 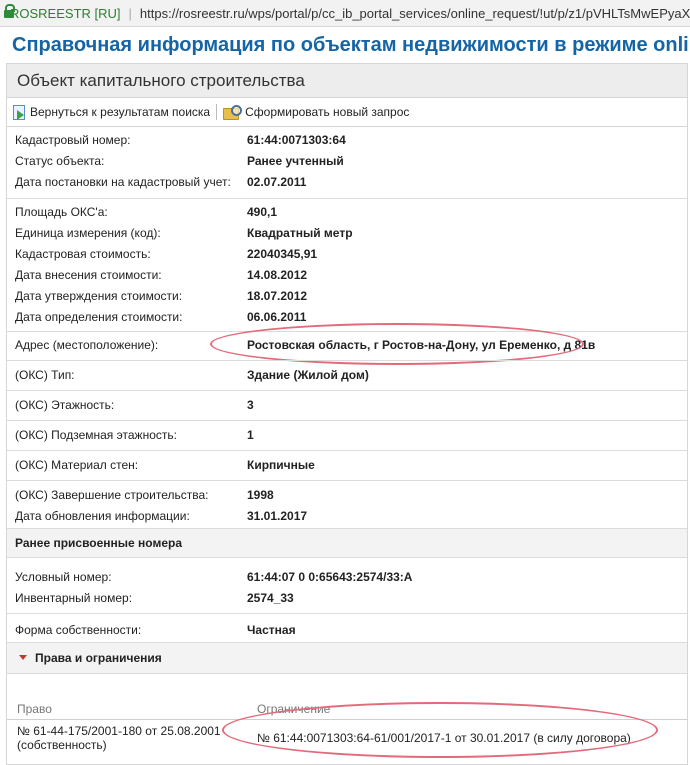 What do you see at coordinates (296, 140) in the screenshot?
I see `field-value: 61:44:0071303:64` at bounding box center [296, 140].